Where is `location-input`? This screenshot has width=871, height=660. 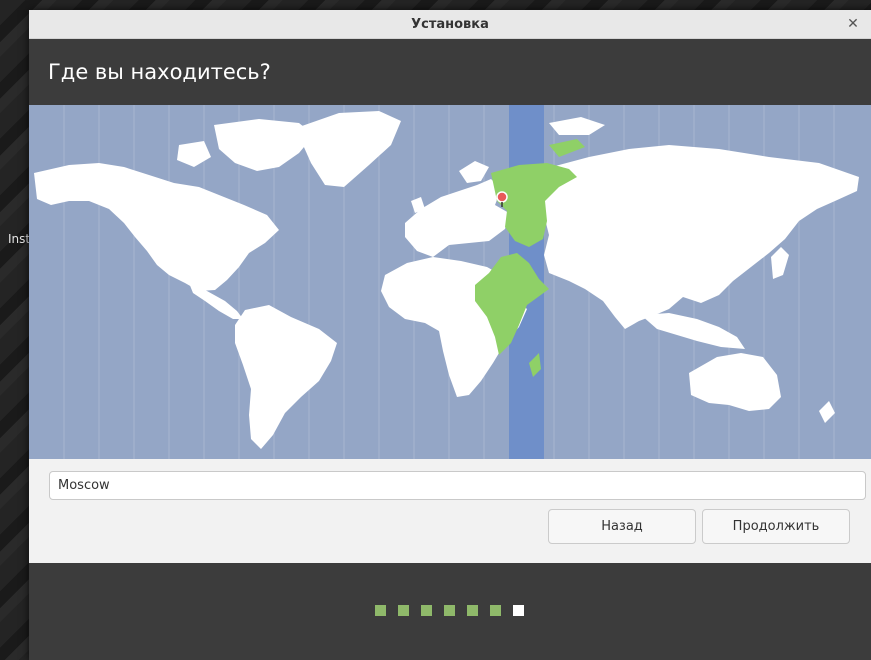 location-input is located at coordinates (457, 485).